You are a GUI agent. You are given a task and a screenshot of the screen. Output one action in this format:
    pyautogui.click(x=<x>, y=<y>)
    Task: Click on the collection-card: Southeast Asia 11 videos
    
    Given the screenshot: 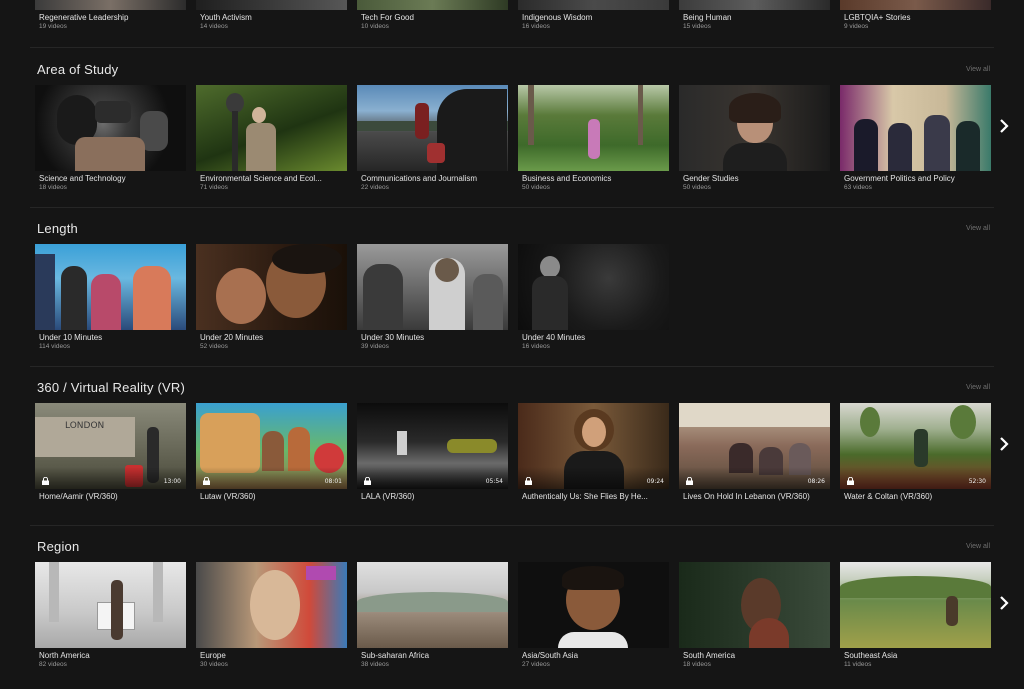 What is the action you would take?
    pyautogui.click(x=915, y=615)
    